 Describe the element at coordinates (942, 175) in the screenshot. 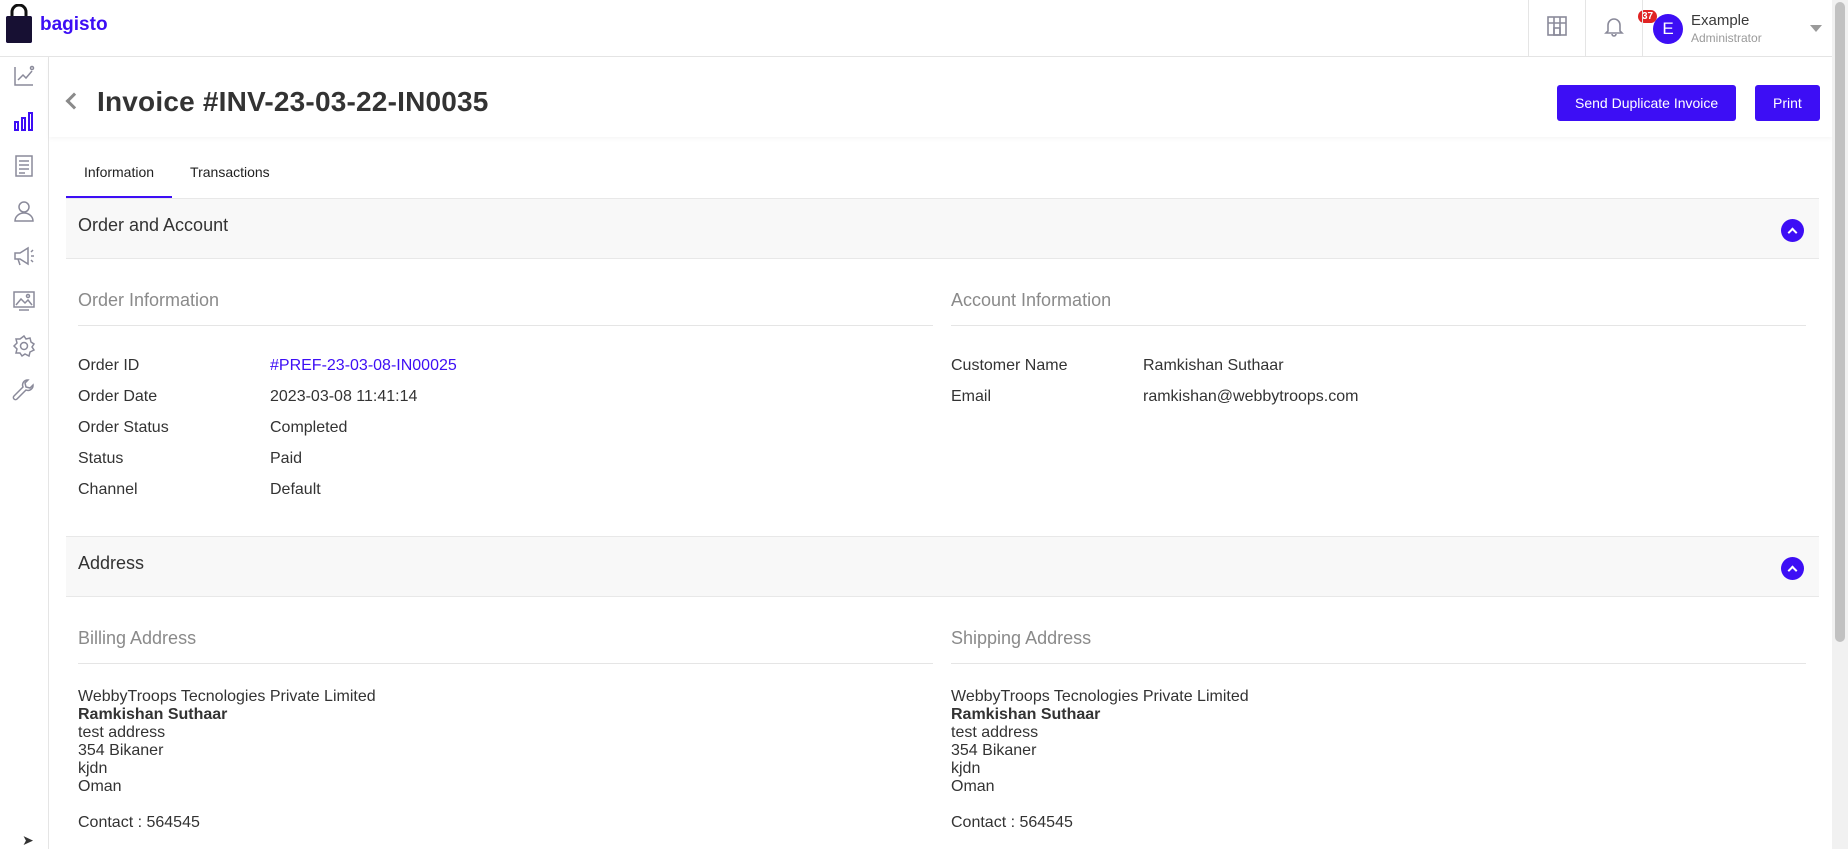

I see `tab-bar: Information Transactions` at that location.